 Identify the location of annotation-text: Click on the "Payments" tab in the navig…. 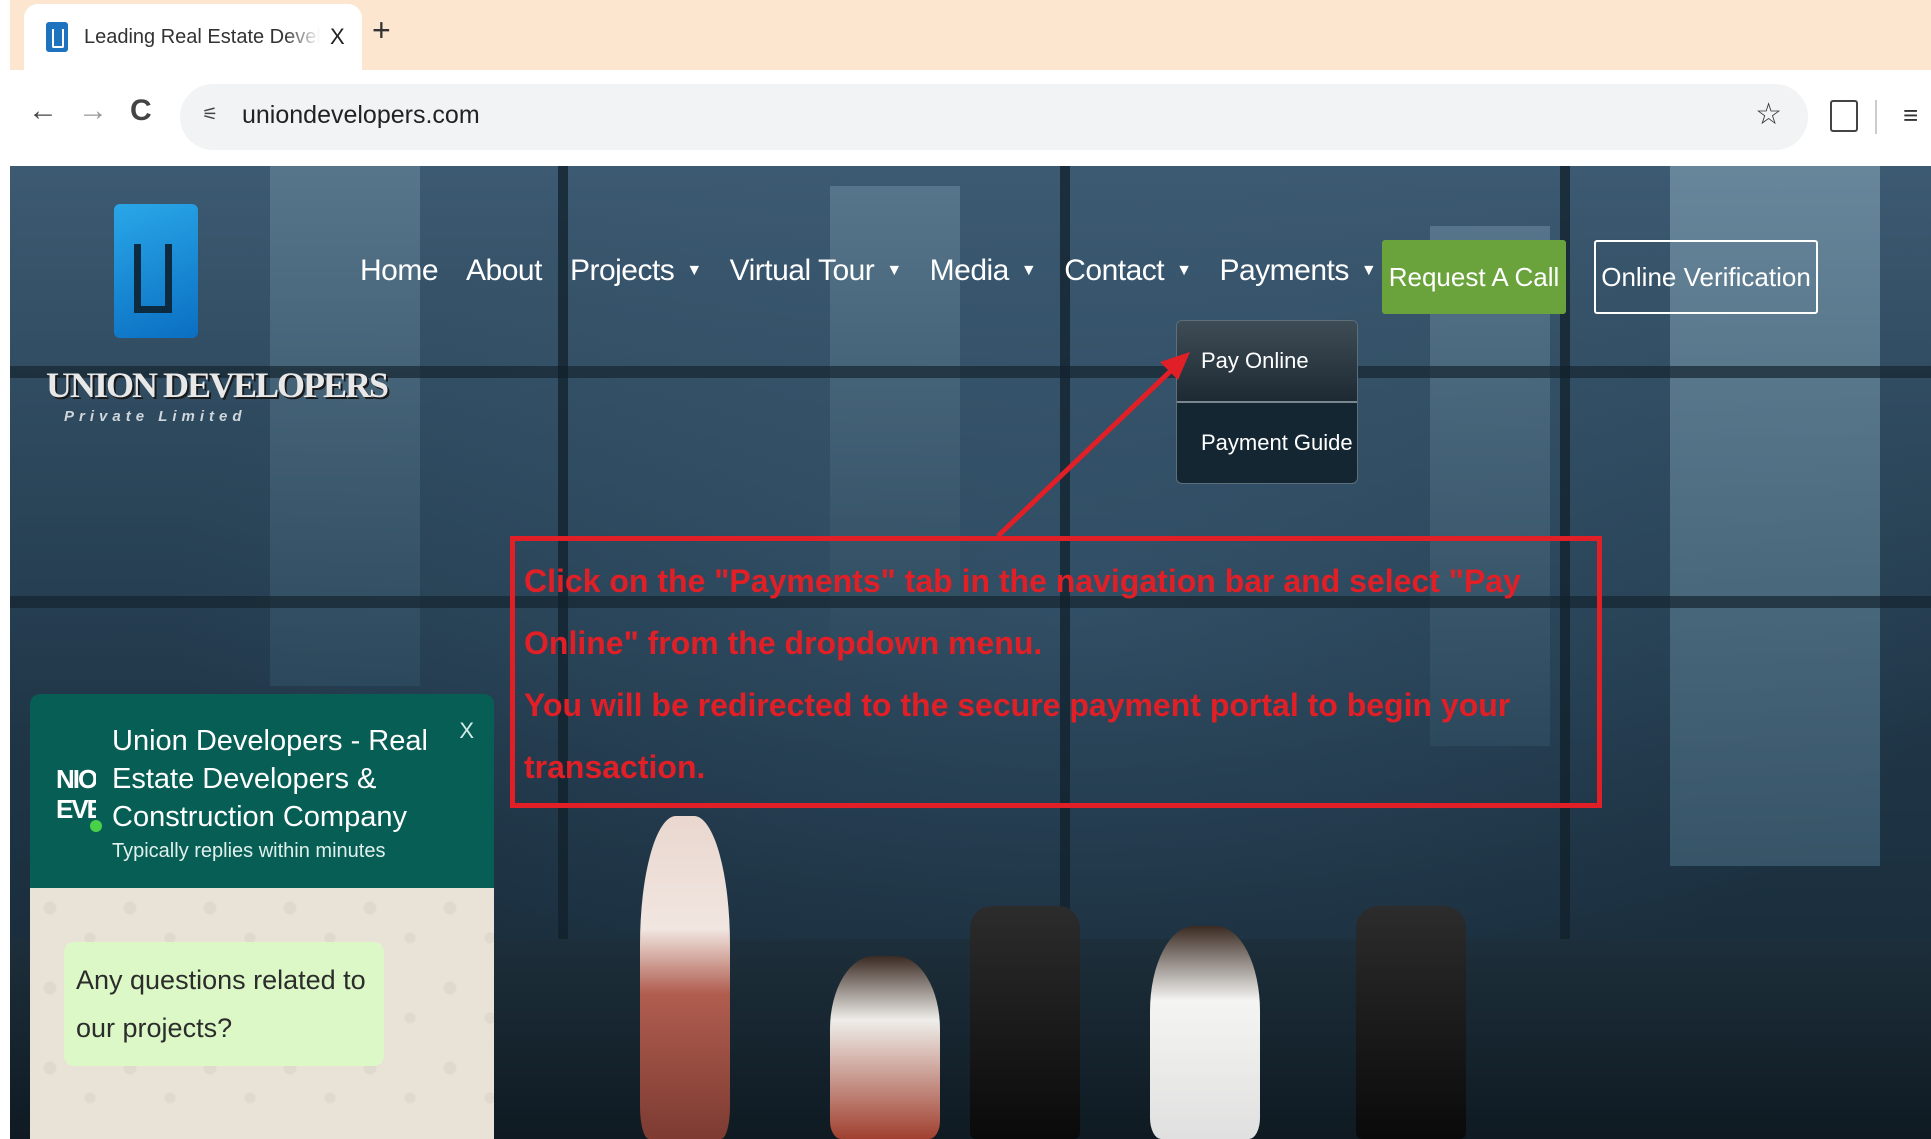
(1054, 674).